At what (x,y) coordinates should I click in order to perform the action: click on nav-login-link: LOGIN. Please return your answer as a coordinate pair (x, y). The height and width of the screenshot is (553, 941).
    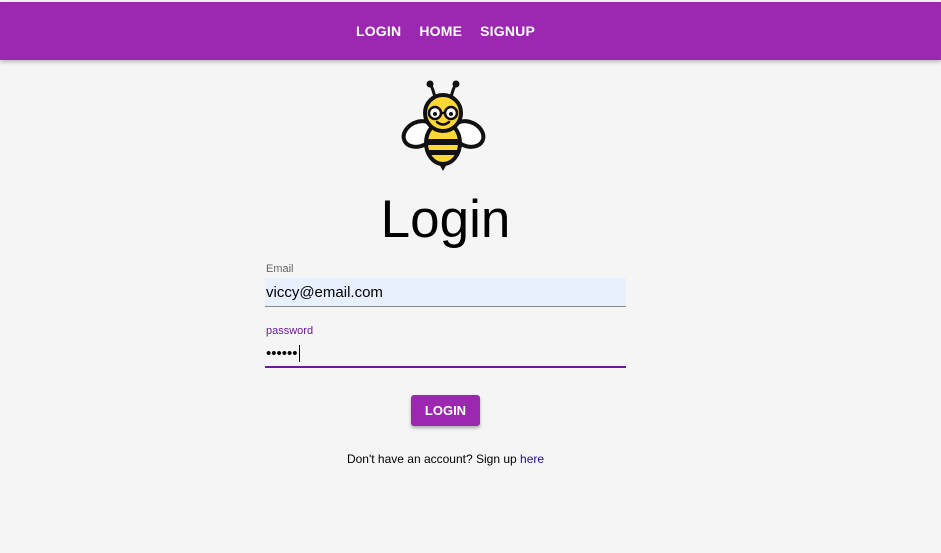
    Looking at the image, I should click on (378, 31).